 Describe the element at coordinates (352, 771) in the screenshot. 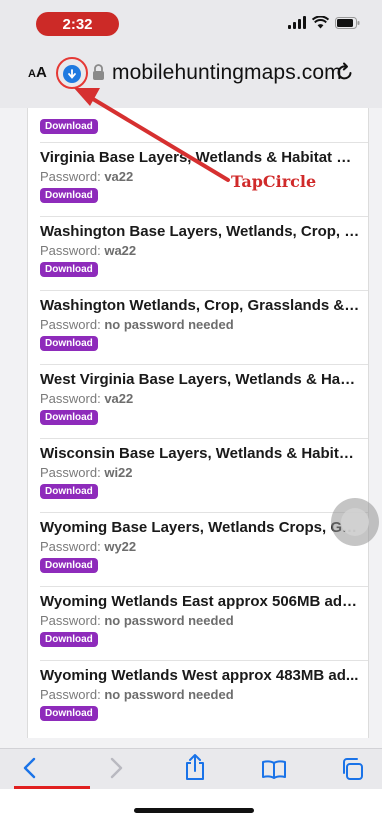

I see `tabs-icon` at that location.